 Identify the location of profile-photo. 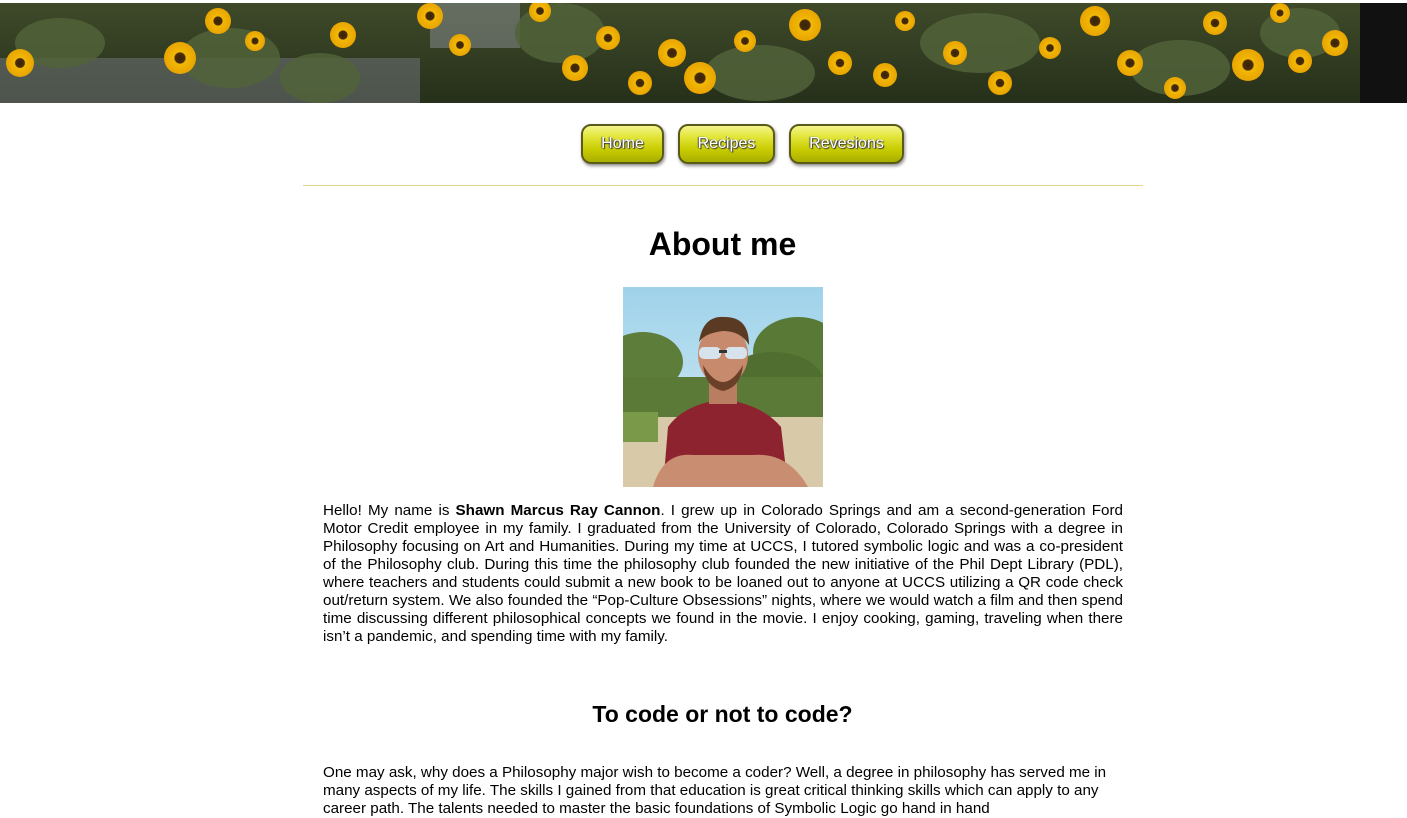
(723, 387).